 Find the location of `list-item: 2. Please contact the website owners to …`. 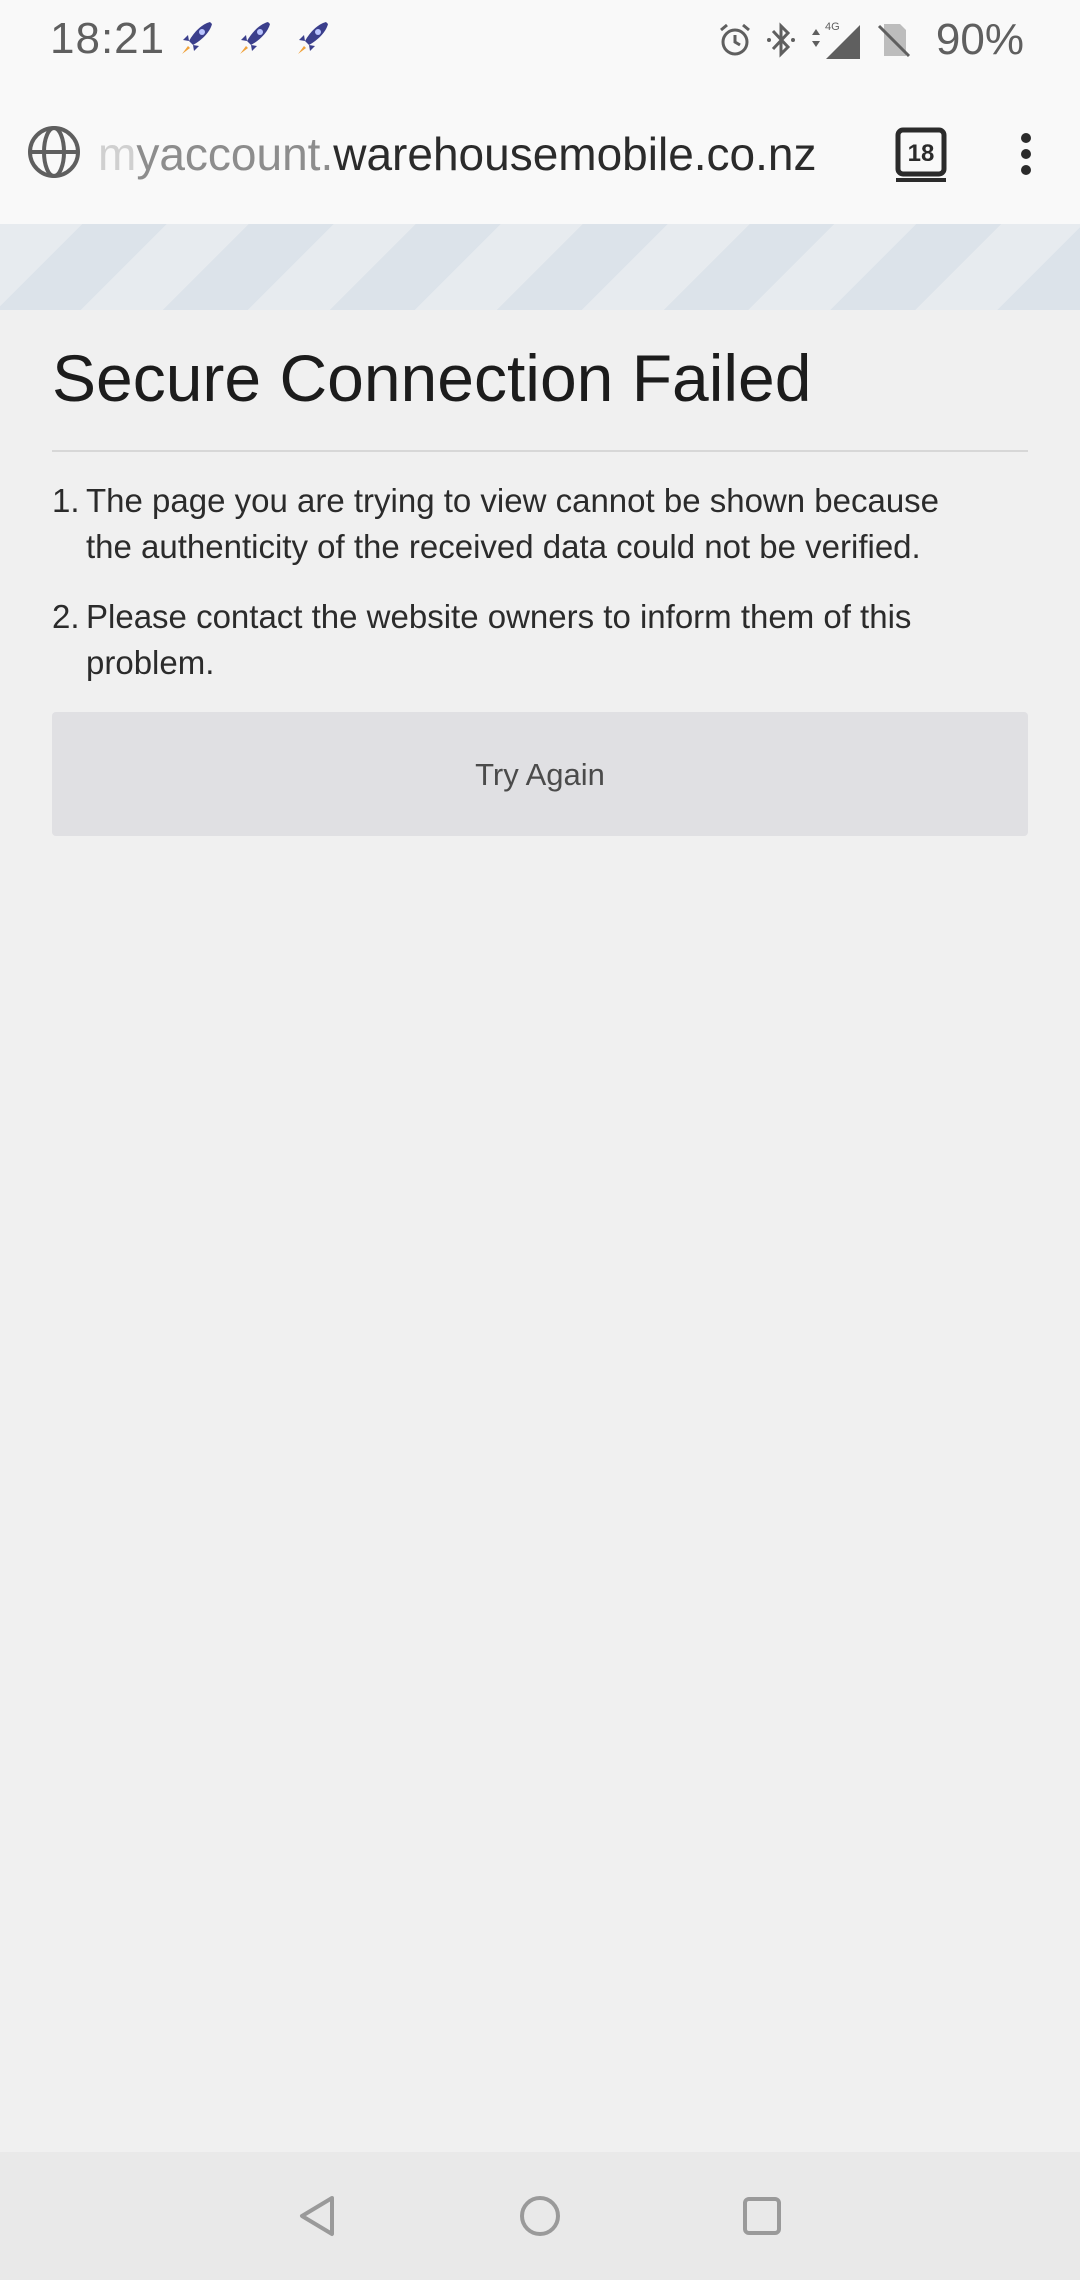

list-item: 2. Please contact the website owners to … is located at coordinates (502, 640).